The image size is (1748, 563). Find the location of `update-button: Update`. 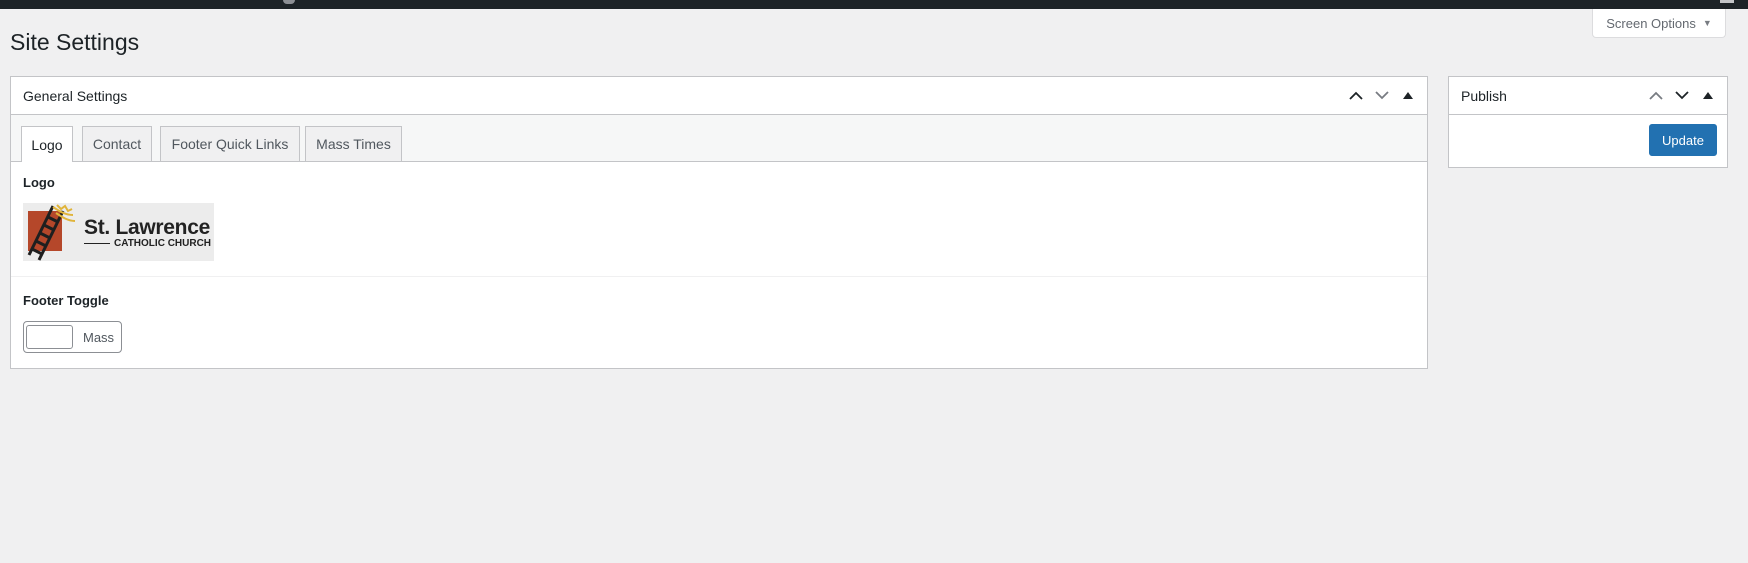

update-button: Update is located at coordinates (1683, 140).